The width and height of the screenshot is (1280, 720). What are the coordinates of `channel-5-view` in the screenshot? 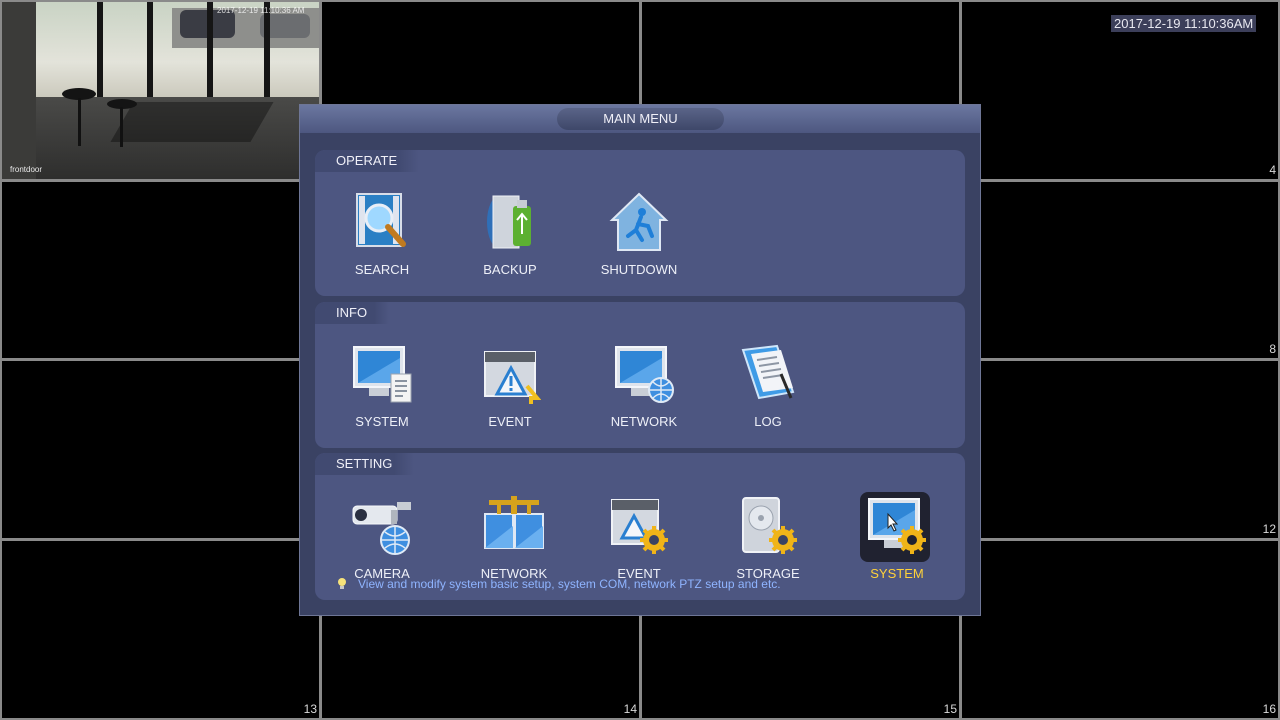 It's located at (160, 270).